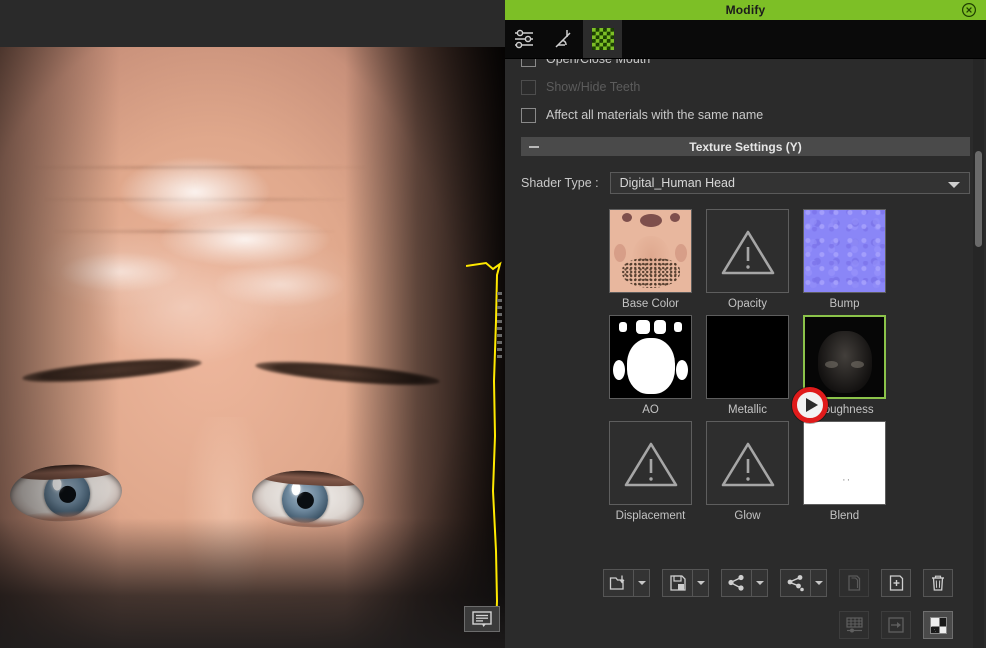 Image resolution: width=986 pixels, height=648 pixels. I want to click on minus-icon, so click(534, 147).